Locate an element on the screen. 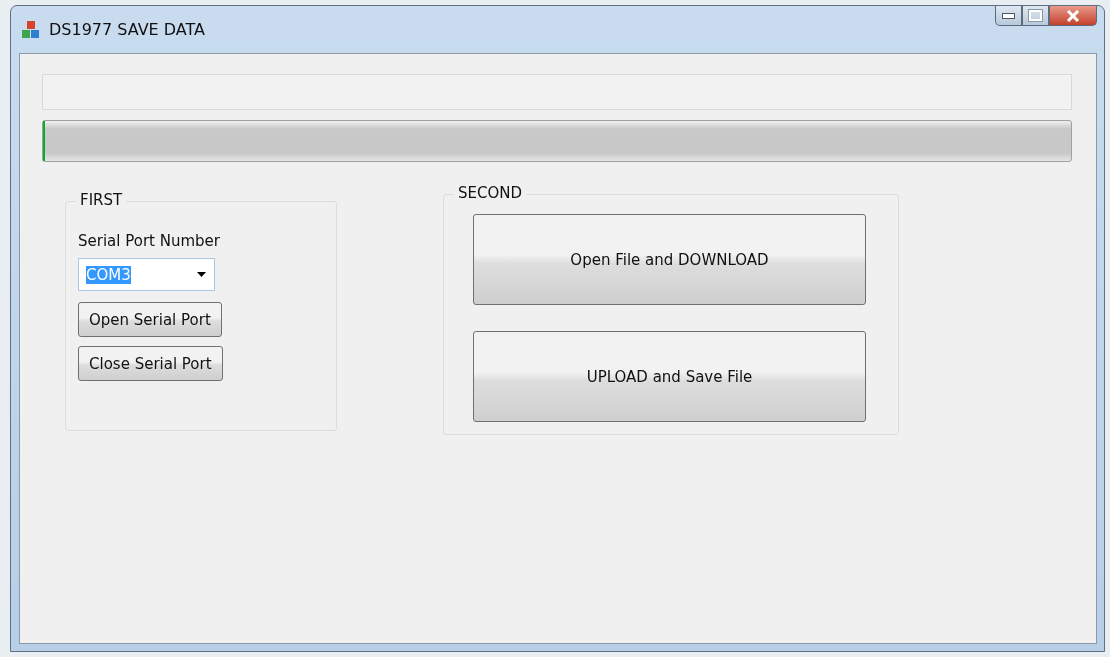 Image resolution: width=1110 pixels, height=657 pixels. close-button is located at coordinates (1073, 16).